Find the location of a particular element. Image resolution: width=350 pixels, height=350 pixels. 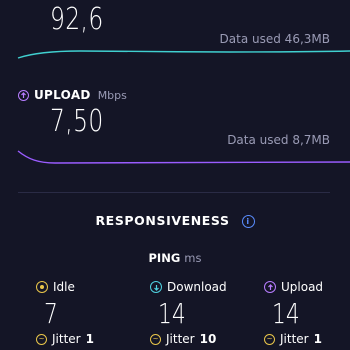

ping-unit: ms is located at coordinates (193, 258).